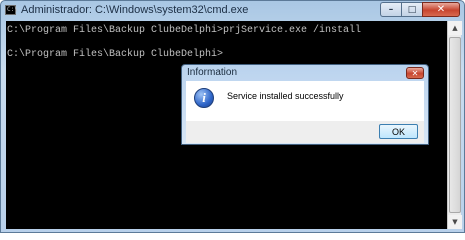 Image resolution: width=465 pixels, height=240 pixels. I want to click on dialog-message: Service installed successfully, so click(285, 96).